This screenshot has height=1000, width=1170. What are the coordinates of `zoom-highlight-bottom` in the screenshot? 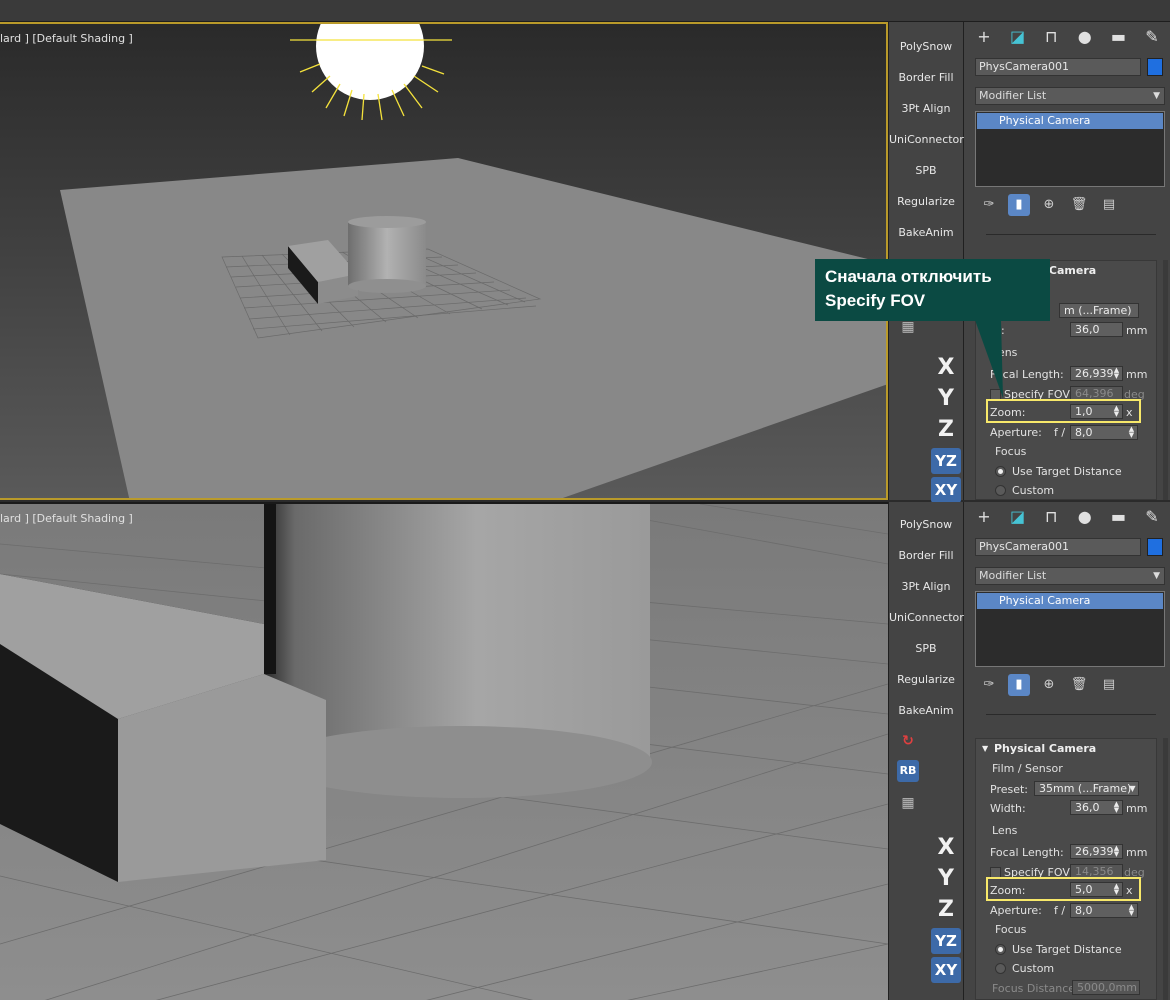 It's located at (1063, 889).